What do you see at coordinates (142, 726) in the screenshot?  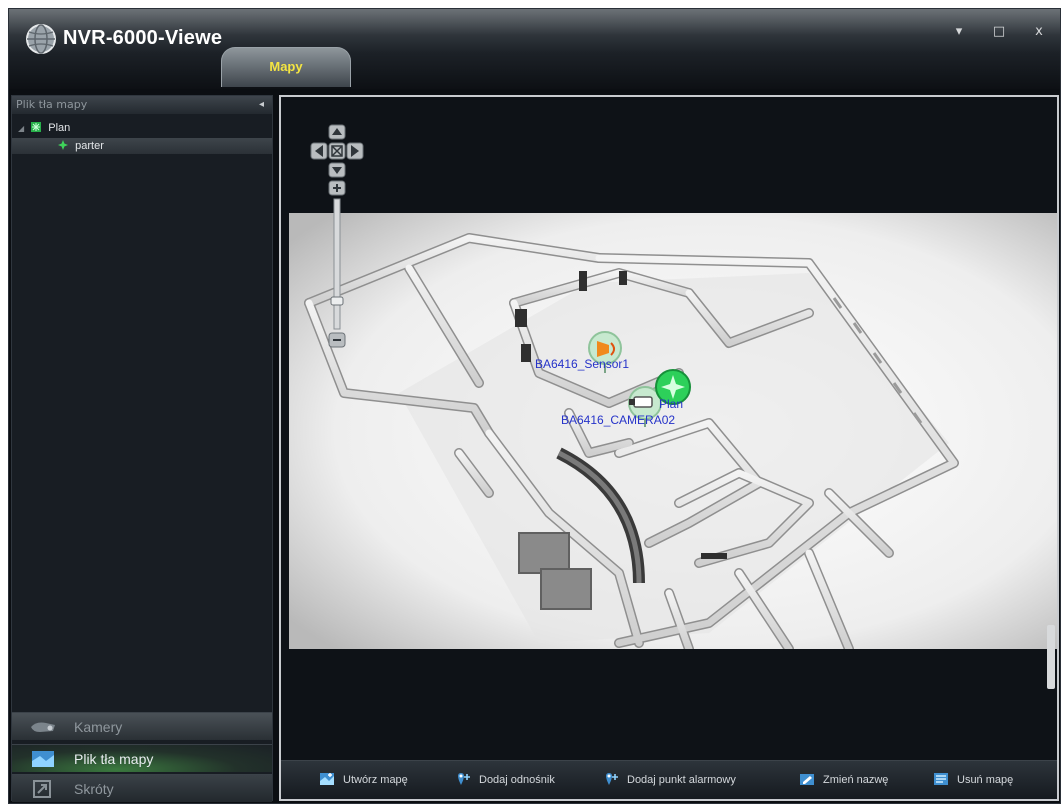 I see `nav-kamery: Kamery` at bounding box center [142, 726].